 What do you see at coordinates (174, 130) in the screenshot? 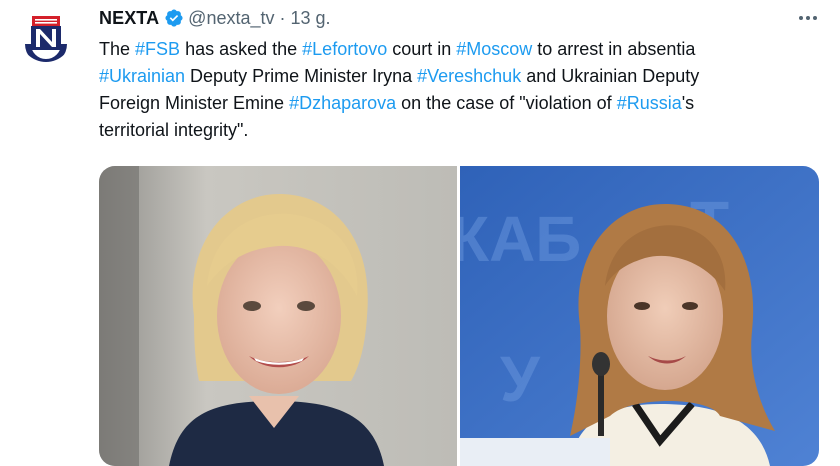
I see `tweet-text-segment: territorial integrity".` at bounding box center [174, 130].